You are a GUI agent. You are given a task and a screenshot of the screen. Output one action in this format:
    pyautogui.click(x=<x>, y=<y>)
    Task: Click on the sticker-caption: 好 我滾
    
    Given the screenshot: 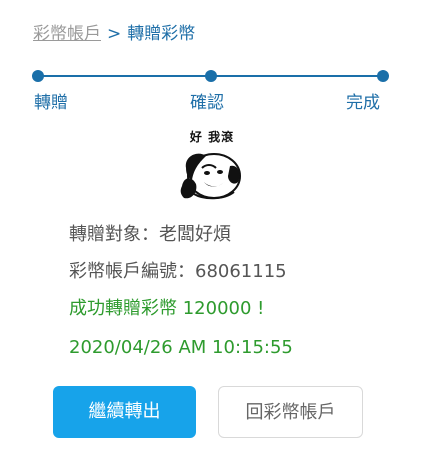 What is the action you would take?
    pyautogui.click(x=212, y=137)
    